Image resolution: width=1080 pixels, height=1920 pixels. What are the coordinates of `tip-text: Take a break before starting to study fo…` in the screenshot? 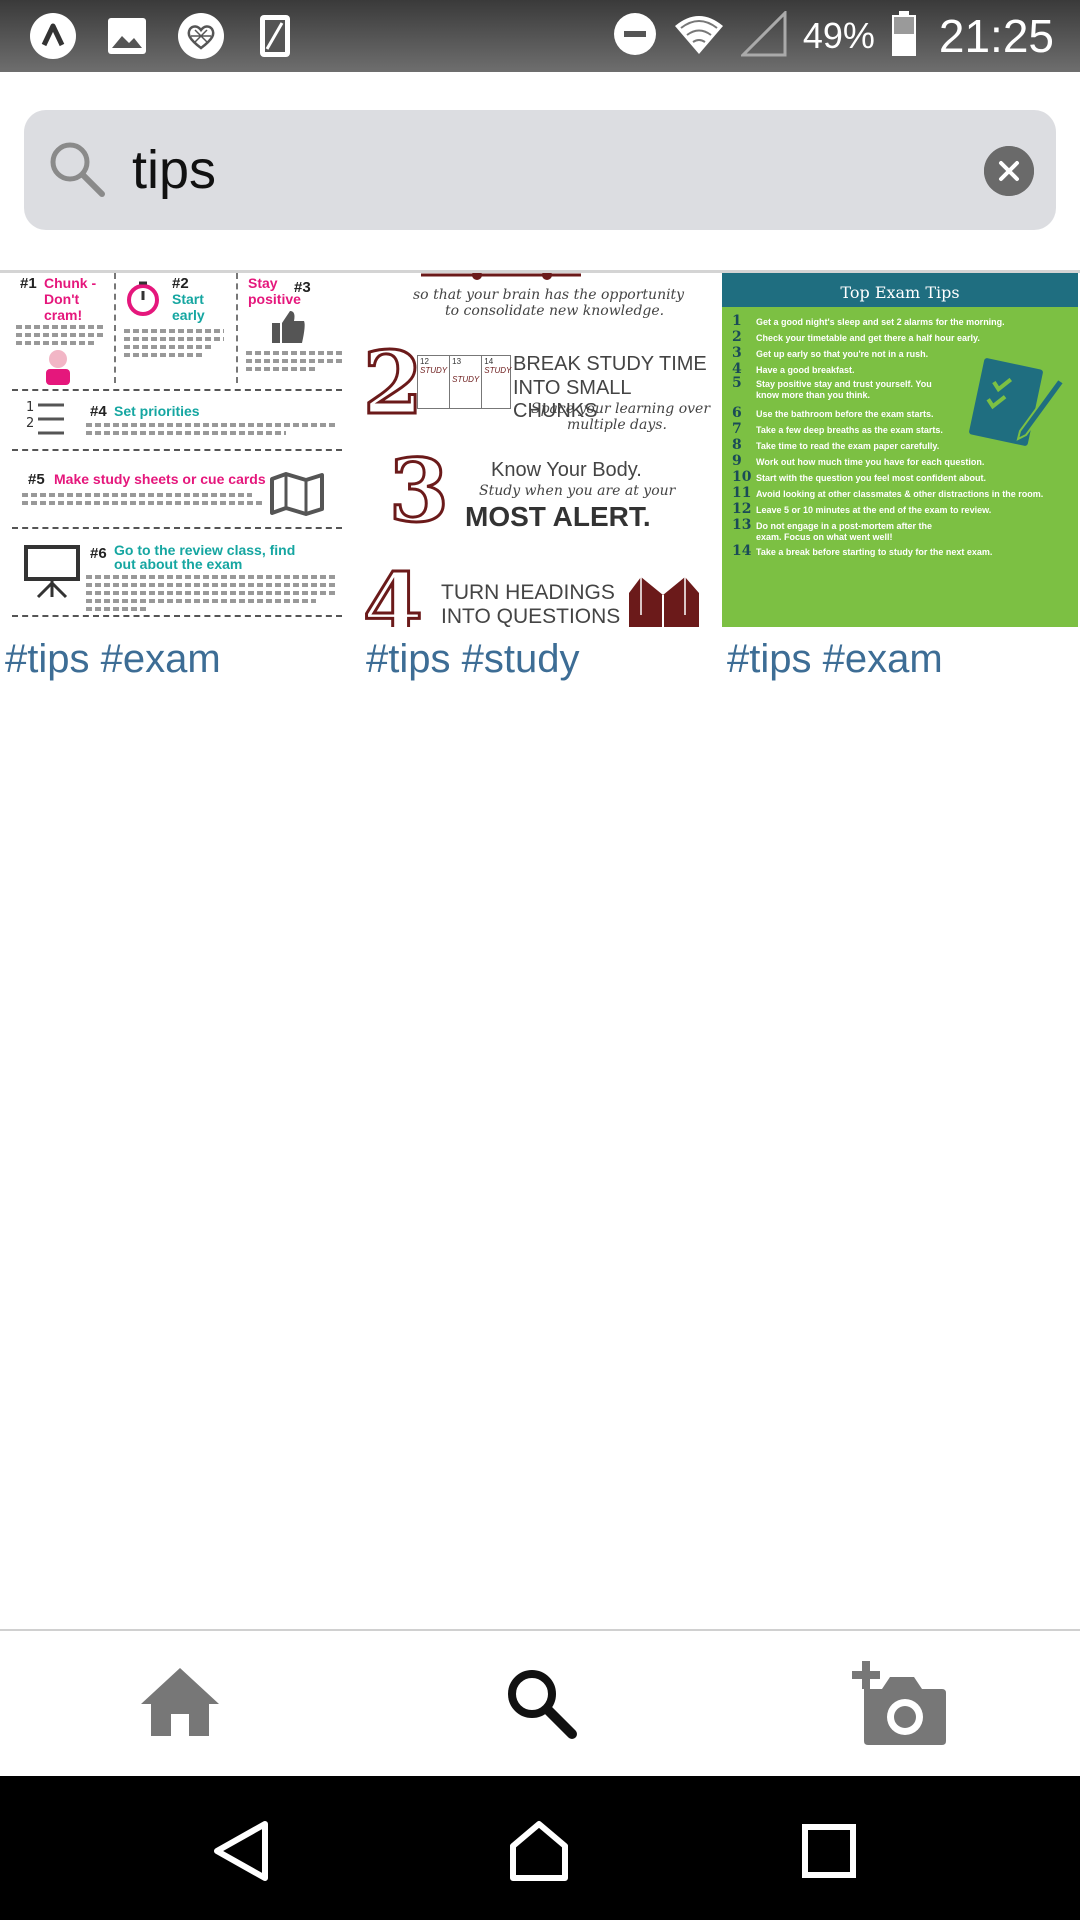 It's located at (874, 552).